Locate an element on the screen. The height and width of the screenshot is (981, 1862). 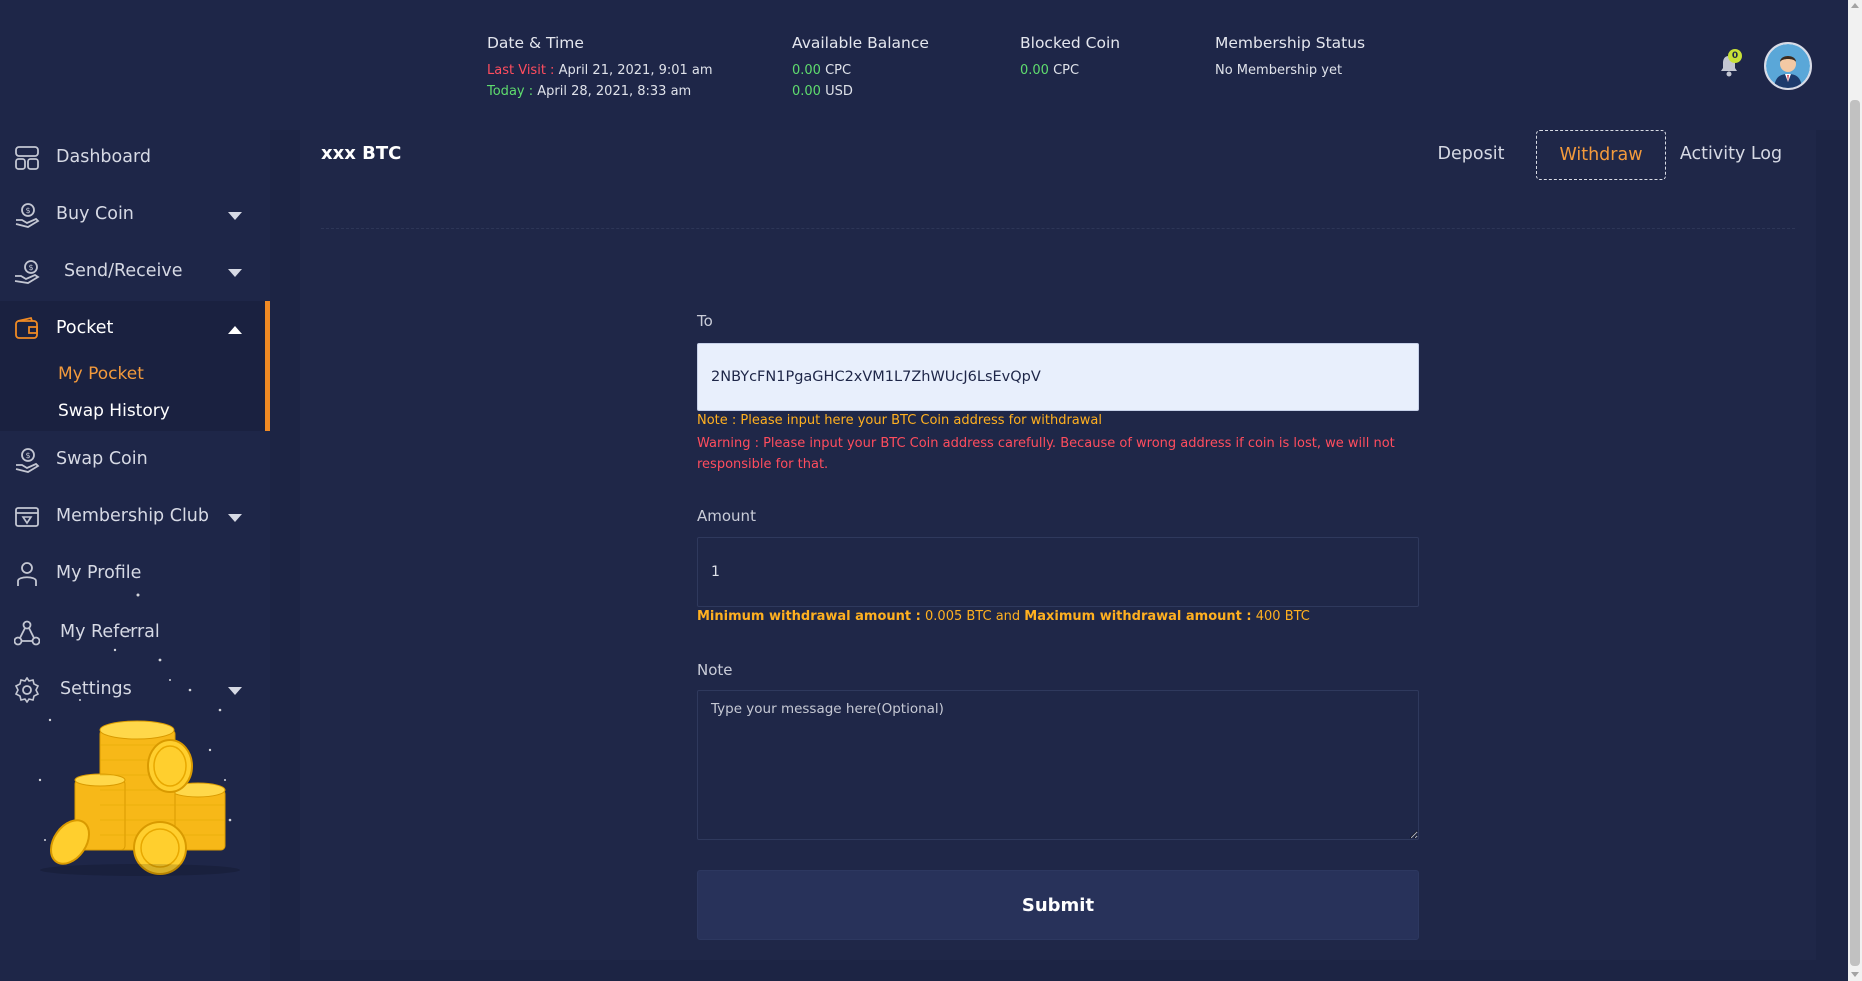
submit-button: Submit is located at coordinates (1058, 905).